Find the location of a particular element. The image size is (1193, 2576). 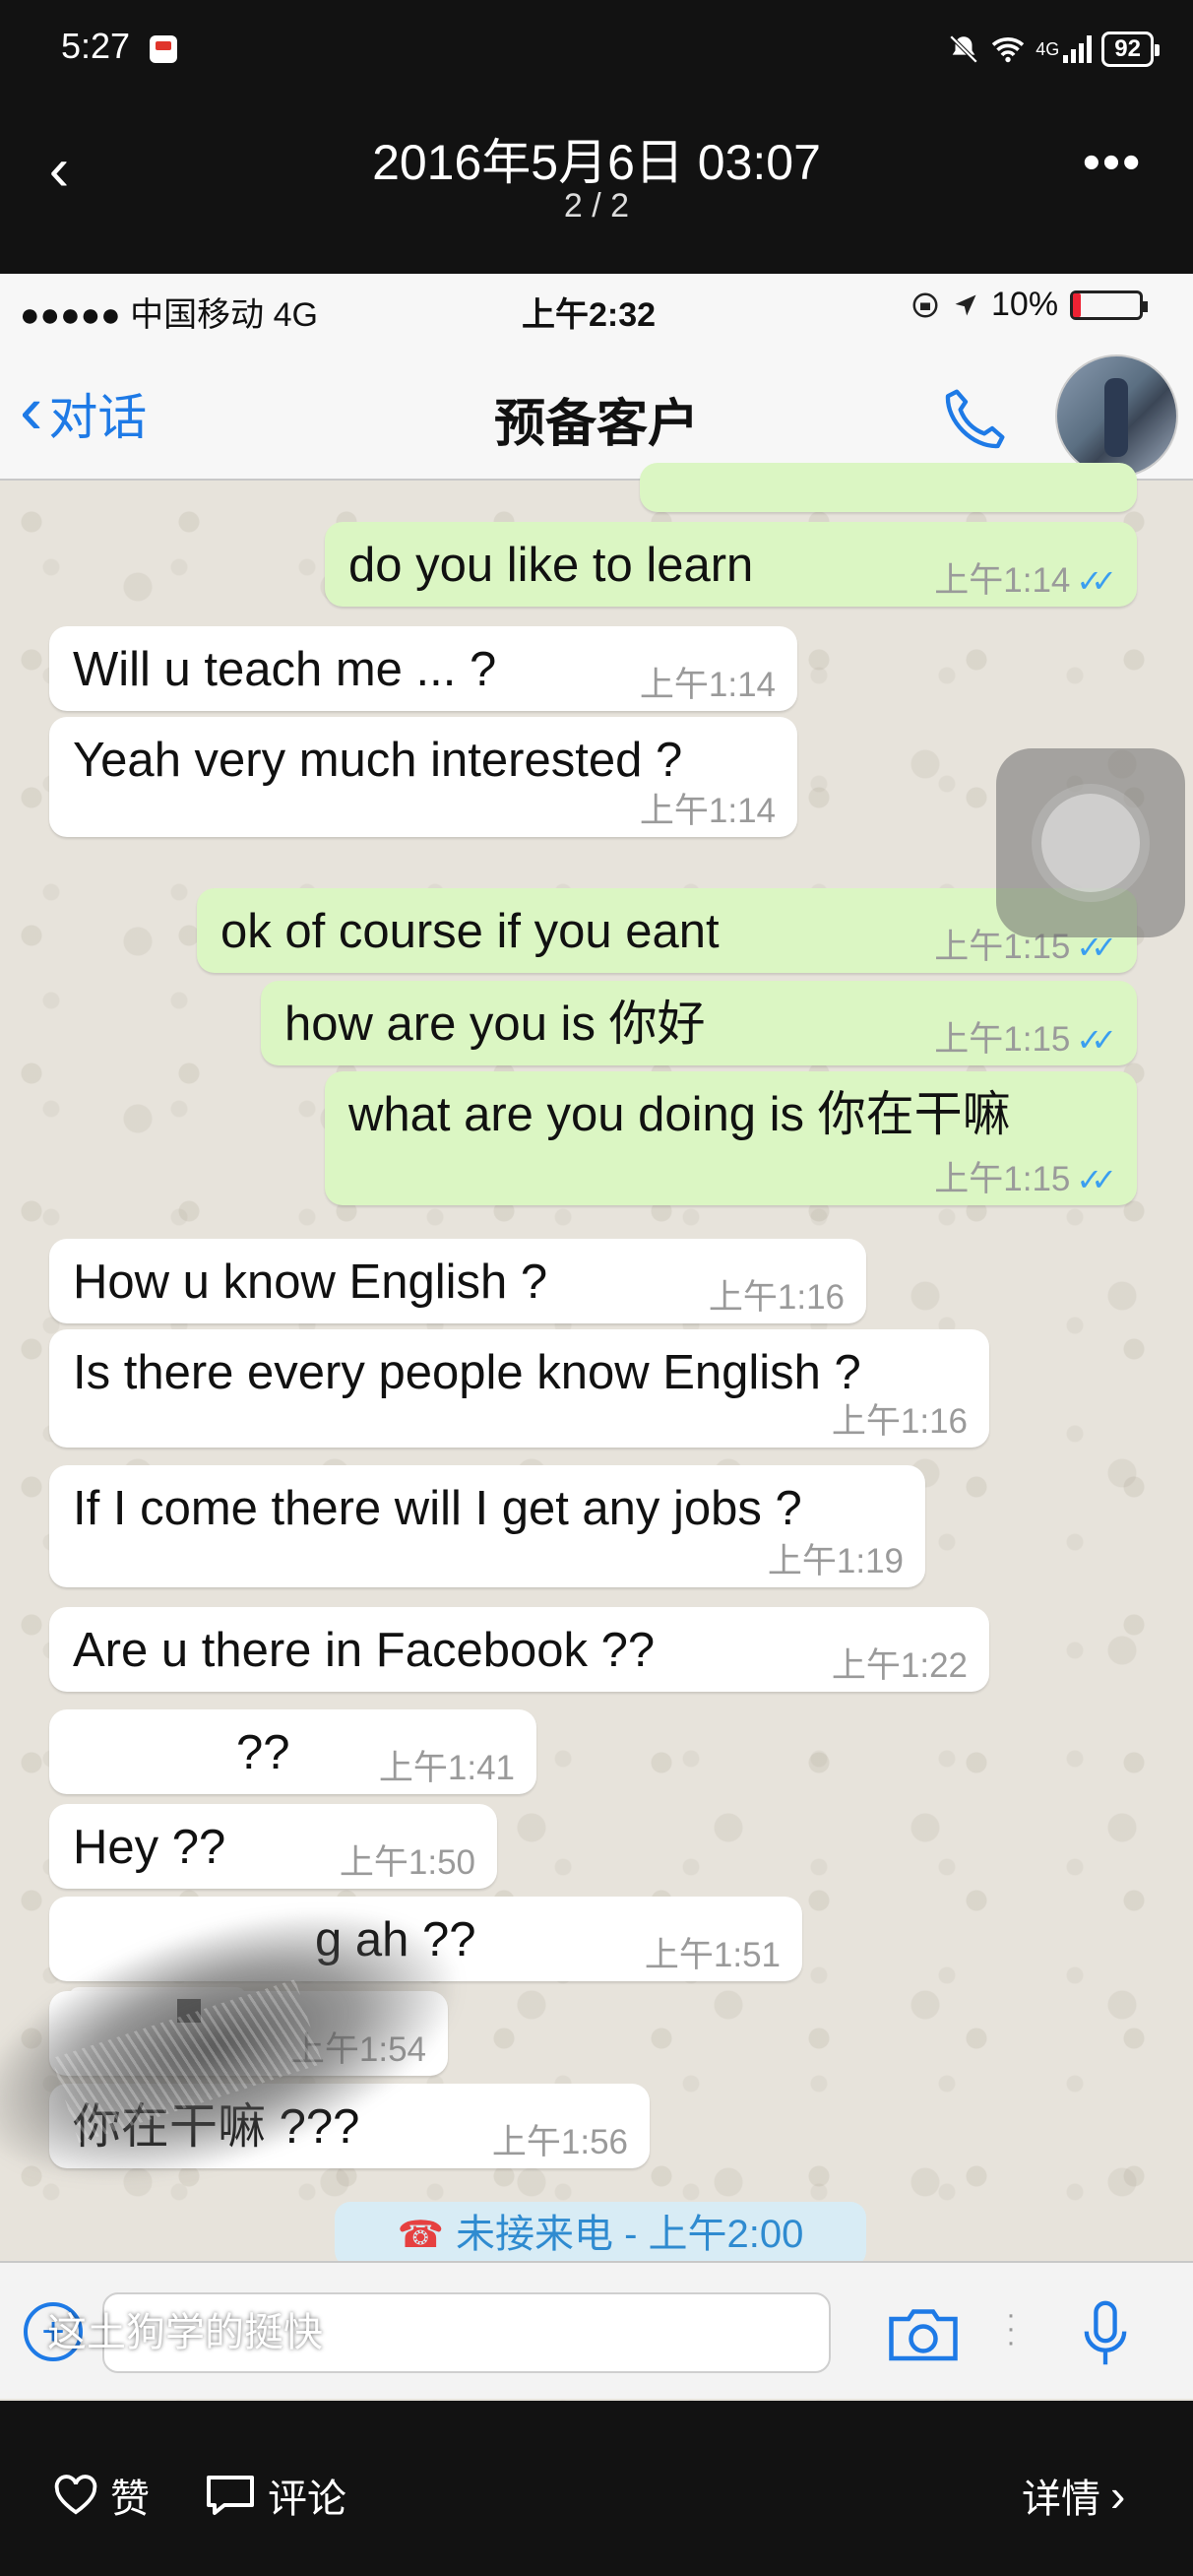

details-button: 详情 › is located at coordinates (1073, 2495).